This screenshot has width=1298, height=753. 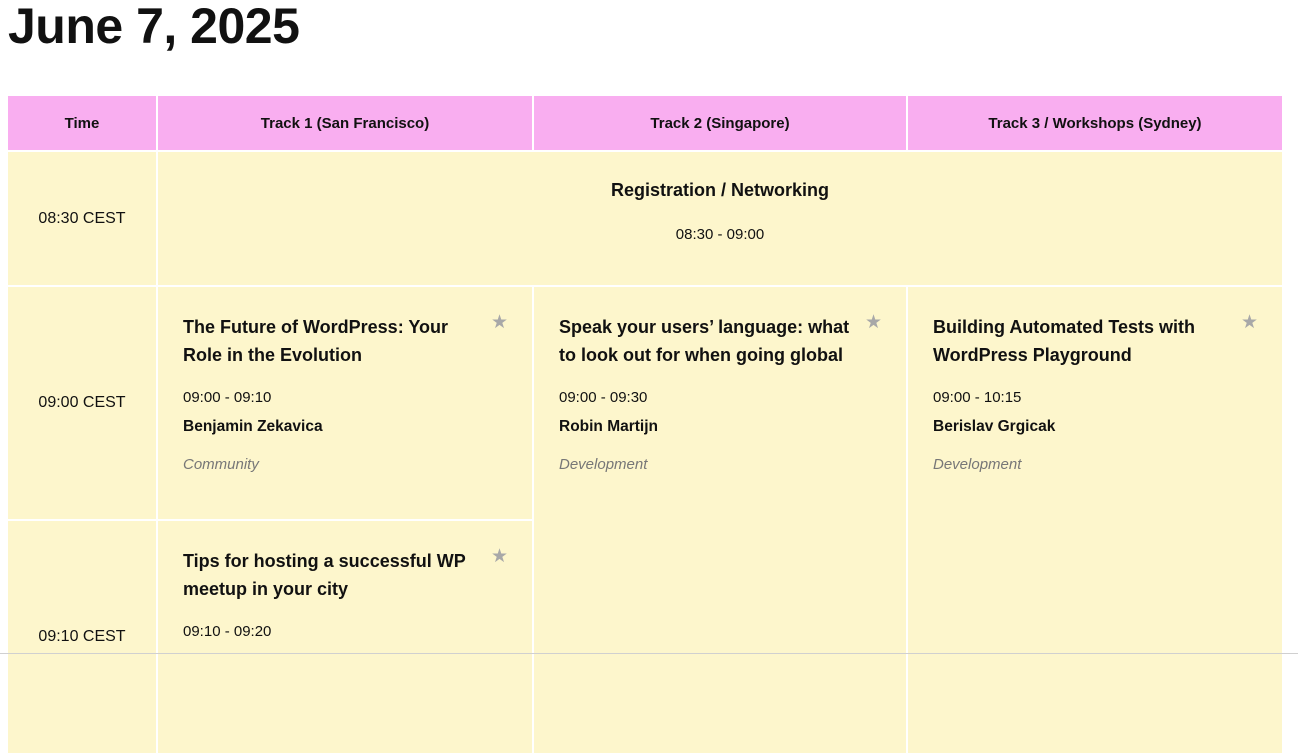 What do you see at coordinates (154, 27) in the screenshot?
I see `page-title: June 7, 2025` at bounding box center [154, 27].